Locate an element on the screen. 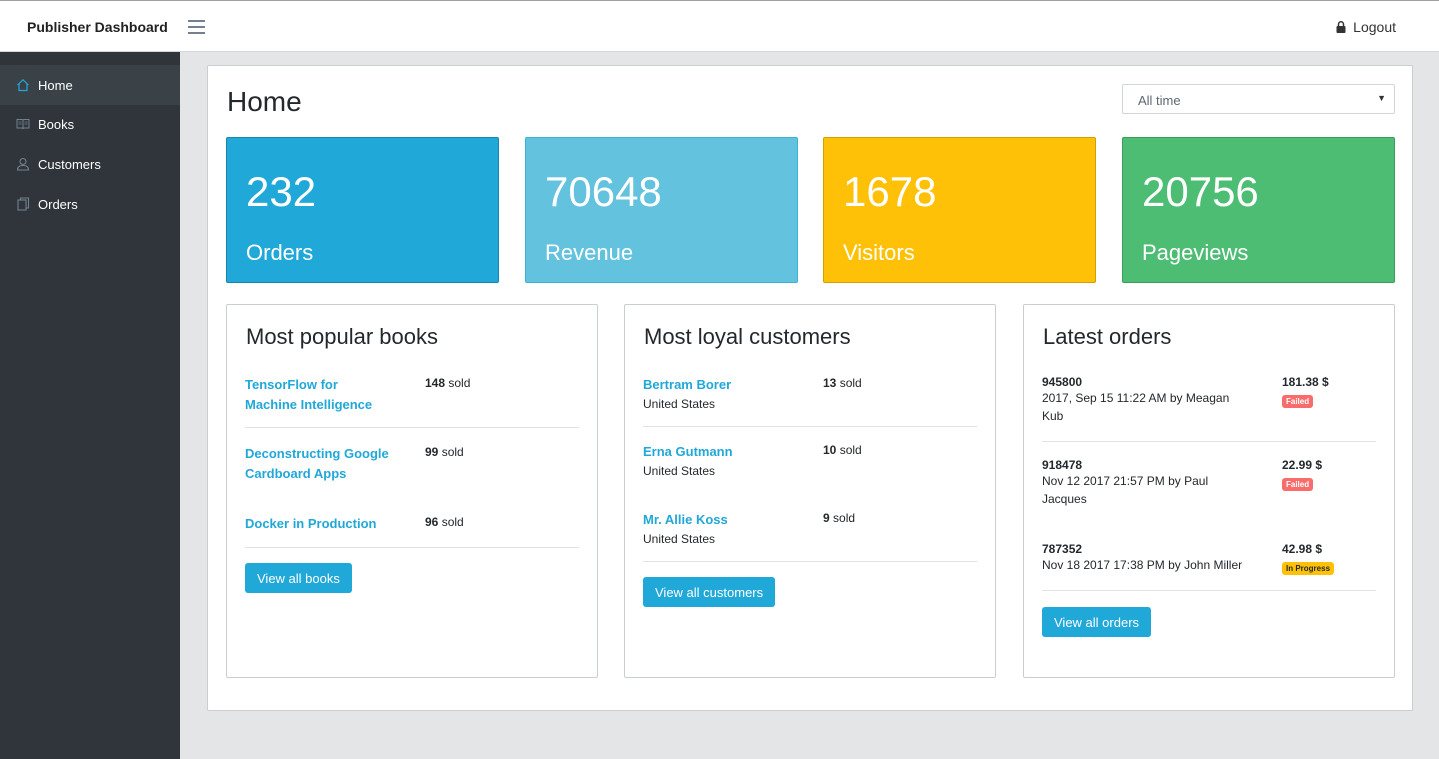 Image resolution: width=1439 pixels, height=759 pixels. sold-count: 9 sold is located at coordinates (839, 518).